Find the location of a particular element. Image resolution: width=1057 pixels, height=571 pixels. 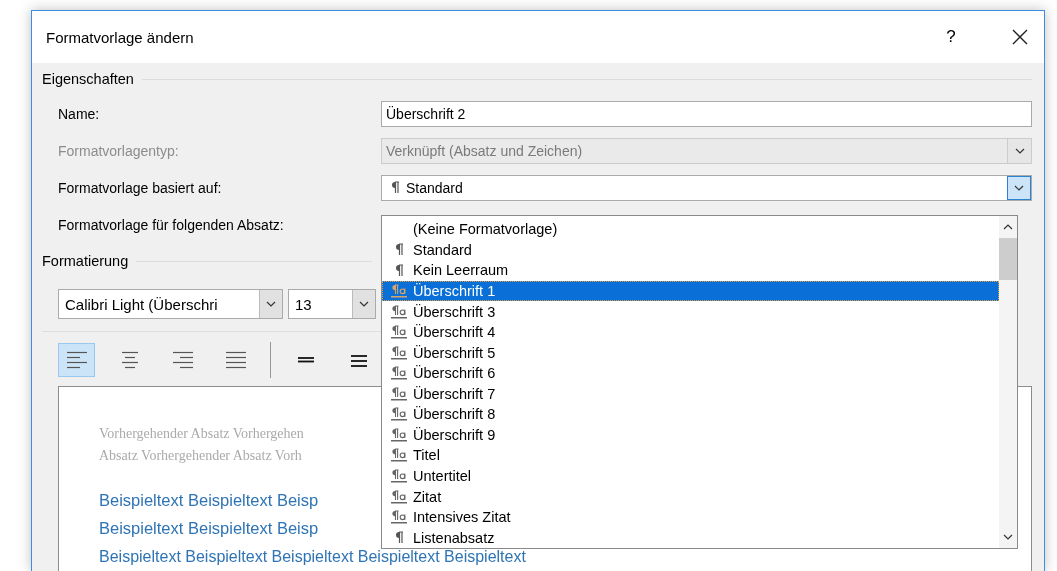

group-heading: Eigenschaften is located at coordinates (88, 79).